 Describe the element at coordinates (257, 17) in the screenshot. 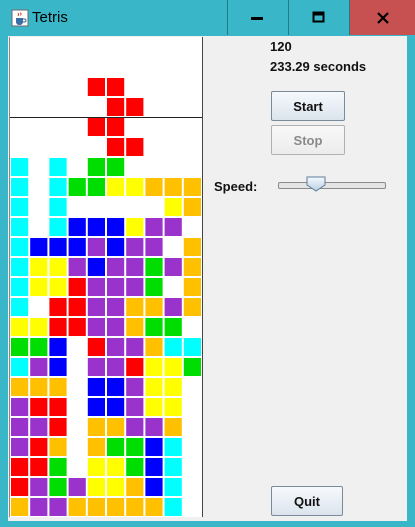

I see `minimize-button` at that location.